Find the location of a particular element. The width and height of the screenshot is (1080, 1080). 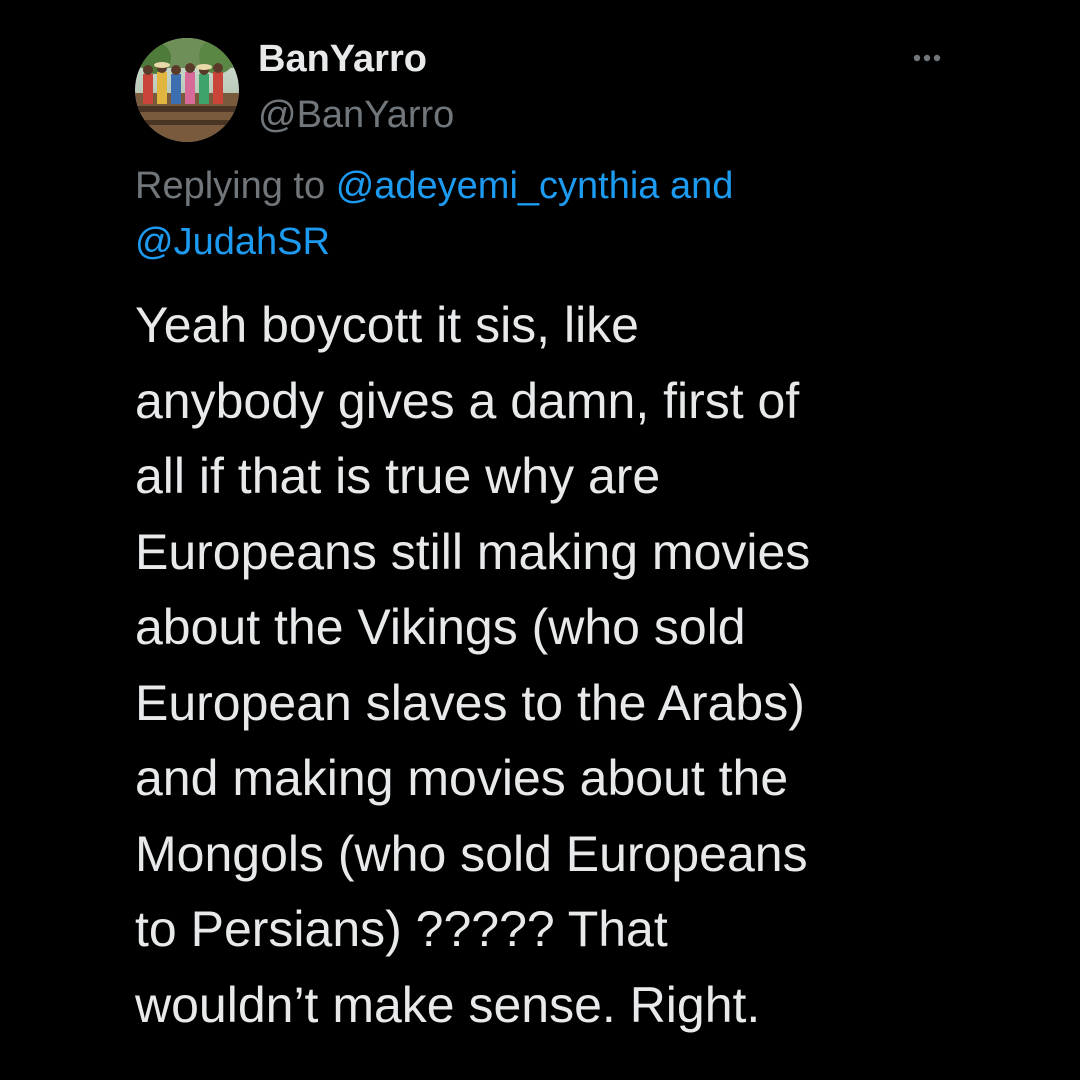

mention-link: @adeyemi_cynthia is located at coordinates (498, 186).